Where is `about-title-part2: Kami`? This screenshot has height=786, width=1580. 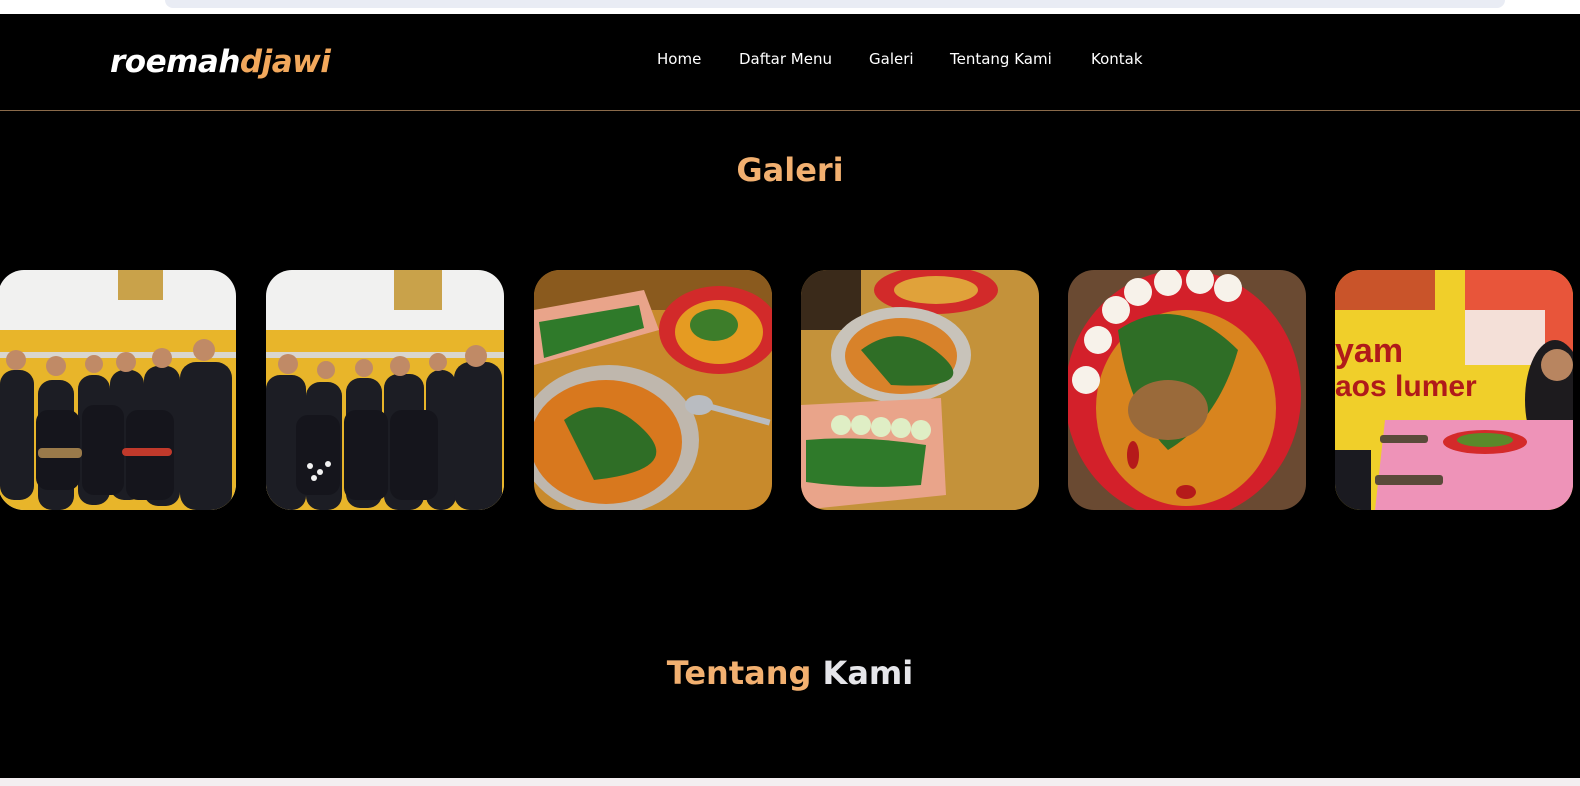
about-title-part2: Kami is located at coordinates (868, 673).